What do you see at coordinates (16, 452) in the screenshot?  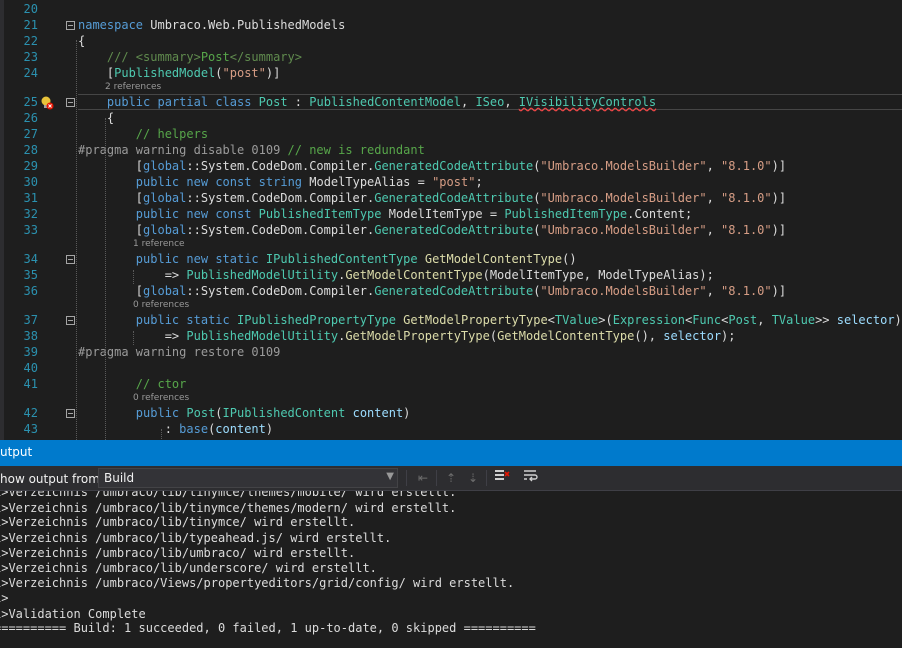 I see `output-title: utput` at bounding box center [16, 452].